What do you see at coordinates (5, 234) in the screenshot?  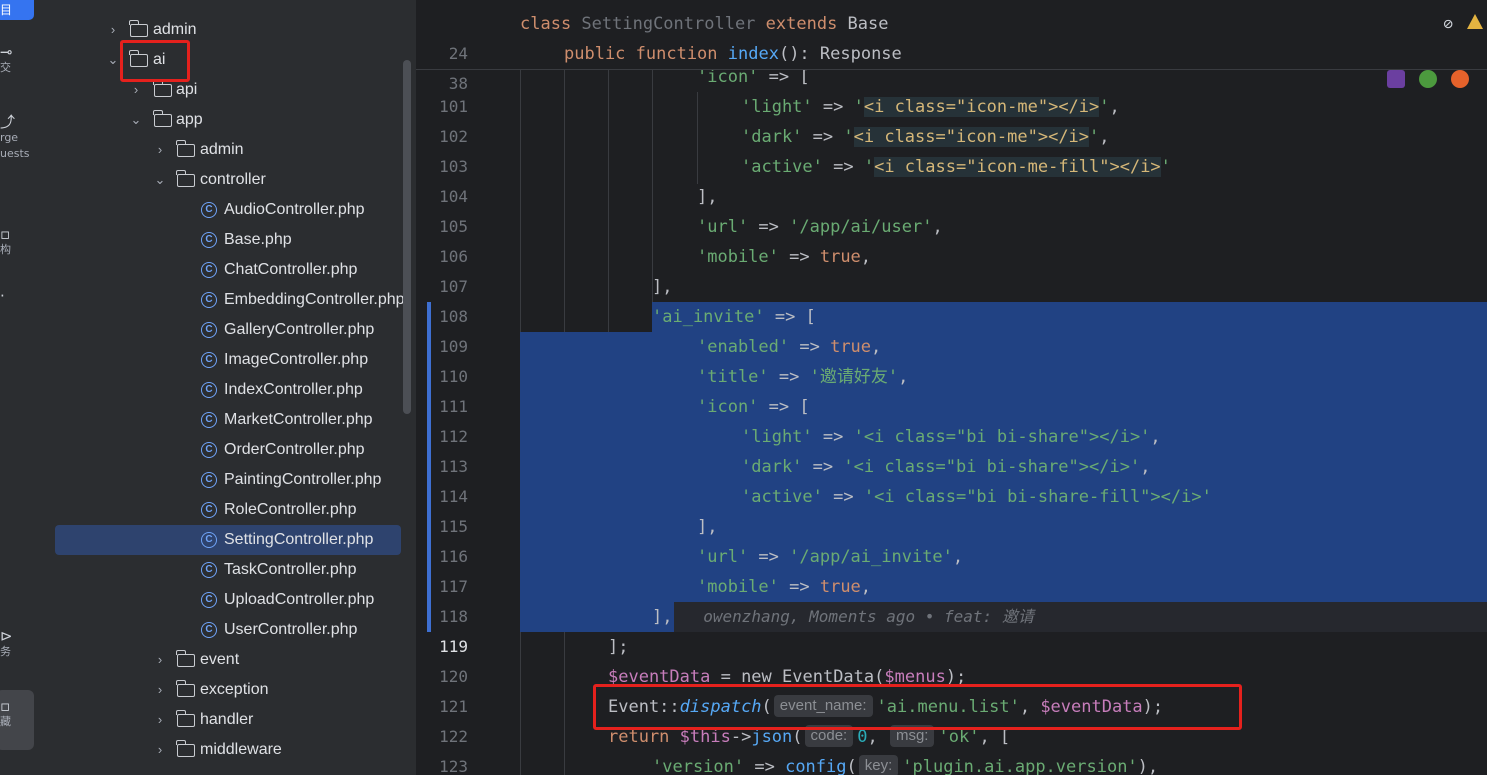 I see `structure-icon: ▫` at bounding box center [5, 234].